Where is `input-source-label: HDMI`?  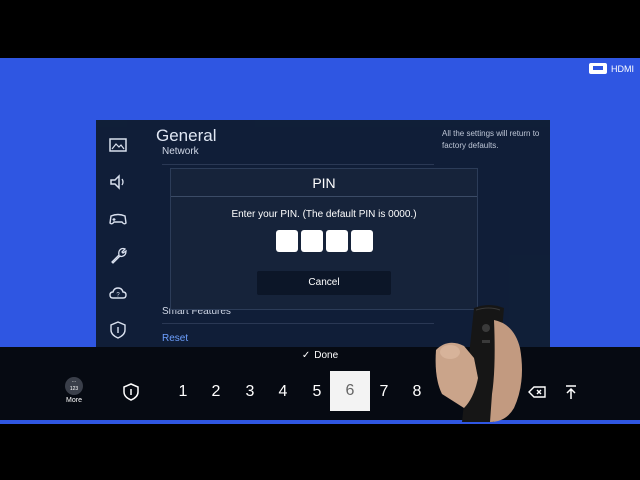 input-source-label: HDMI is located at coordinates (622, 68).